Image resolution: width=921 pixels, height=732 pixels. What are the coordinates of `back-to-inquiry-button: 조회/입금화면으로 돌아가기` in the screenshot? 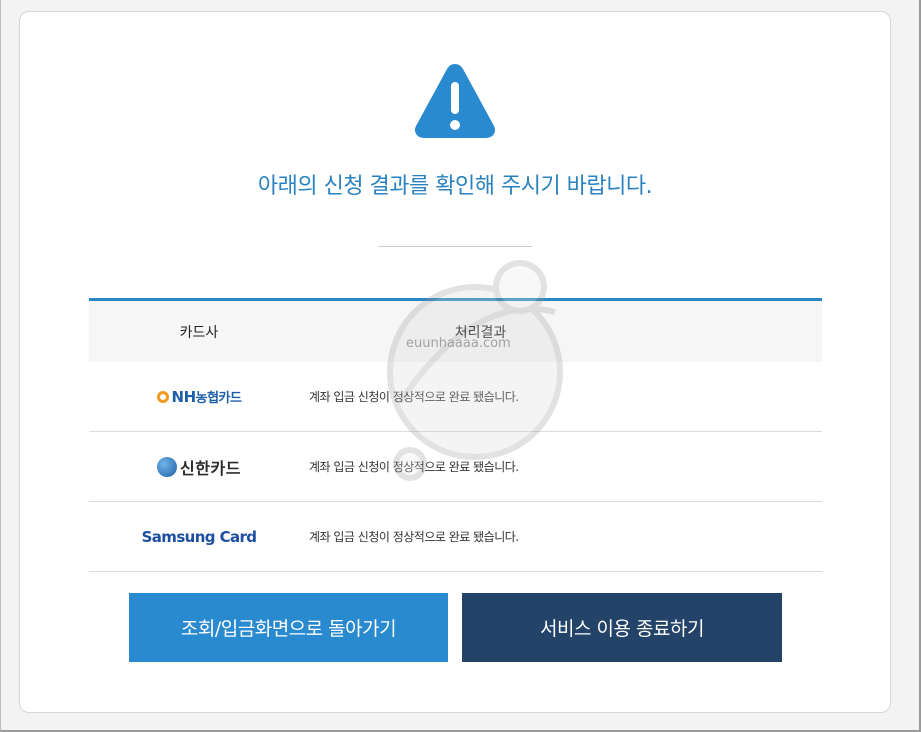 It's located at (288, 627).